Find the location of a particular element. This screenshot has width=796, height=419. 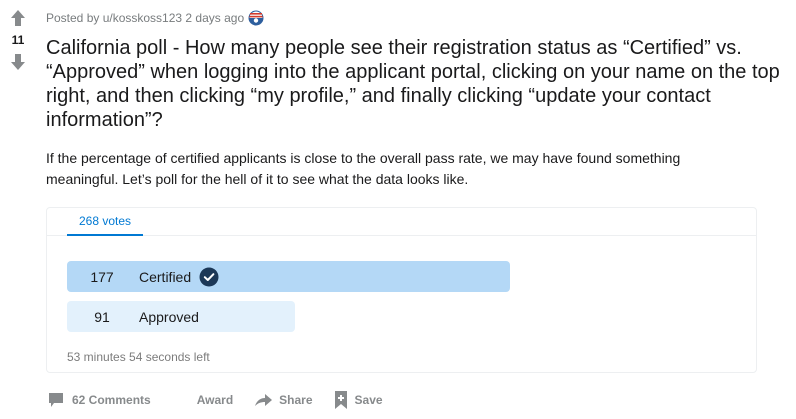

post-action-bar: 62 Comments Award Share Save is located at coordinates (224, 400).